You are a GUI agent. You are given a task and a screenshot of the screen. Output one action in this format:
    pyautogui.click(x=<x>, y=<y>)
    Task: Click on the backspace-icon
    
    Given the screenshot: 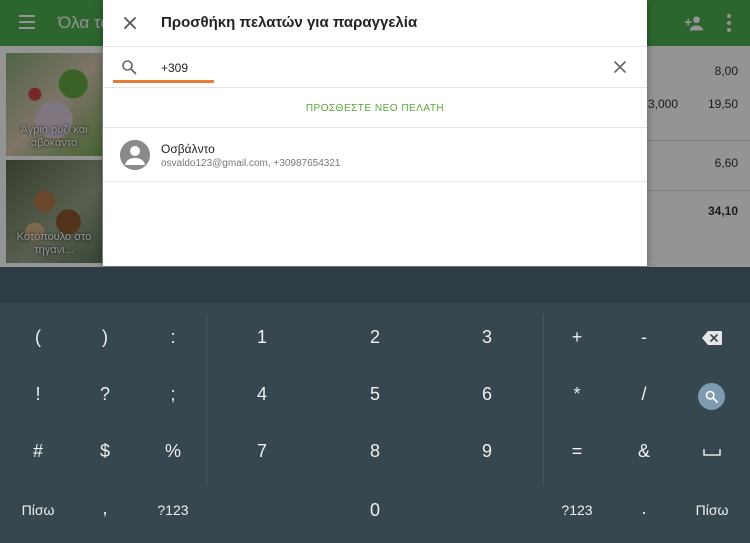 What is the action you would take?
    pyautogui.click(x=712, y=338)
    